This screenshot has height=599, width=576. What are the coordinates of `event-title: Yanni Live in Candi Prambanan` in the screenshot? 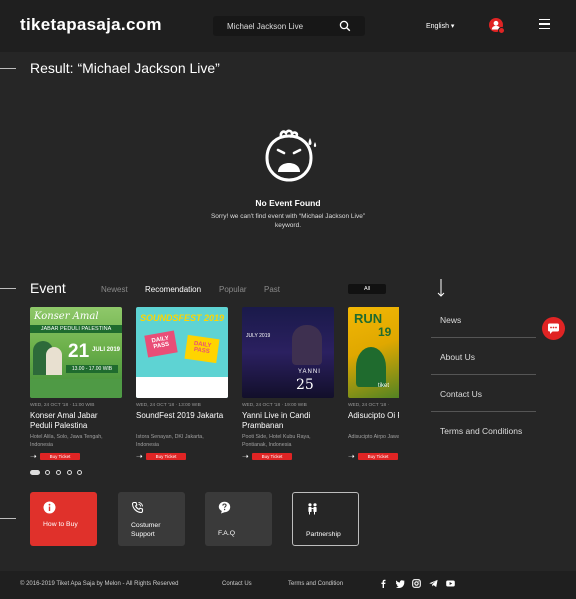 It's located at (288, 421).